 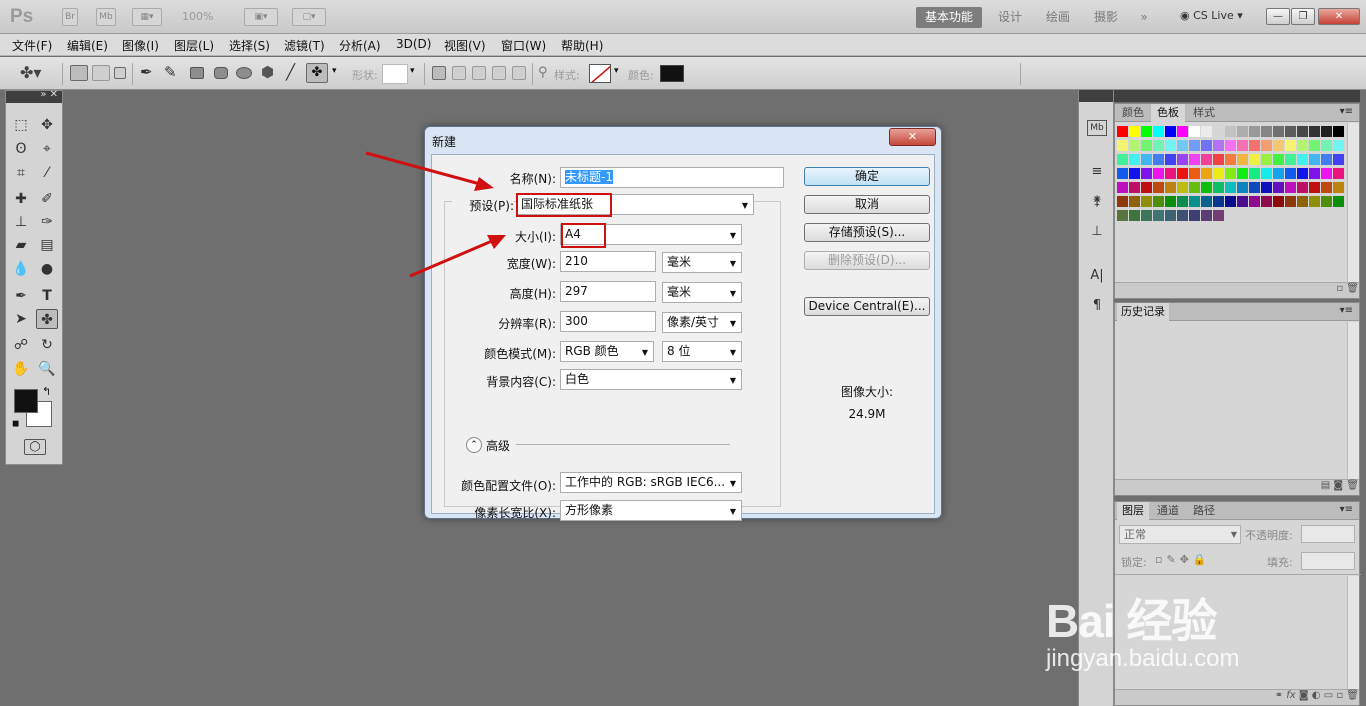 I want to click on baidu-watermark-logo: Bai 经验, so click(x=1131, y=621).